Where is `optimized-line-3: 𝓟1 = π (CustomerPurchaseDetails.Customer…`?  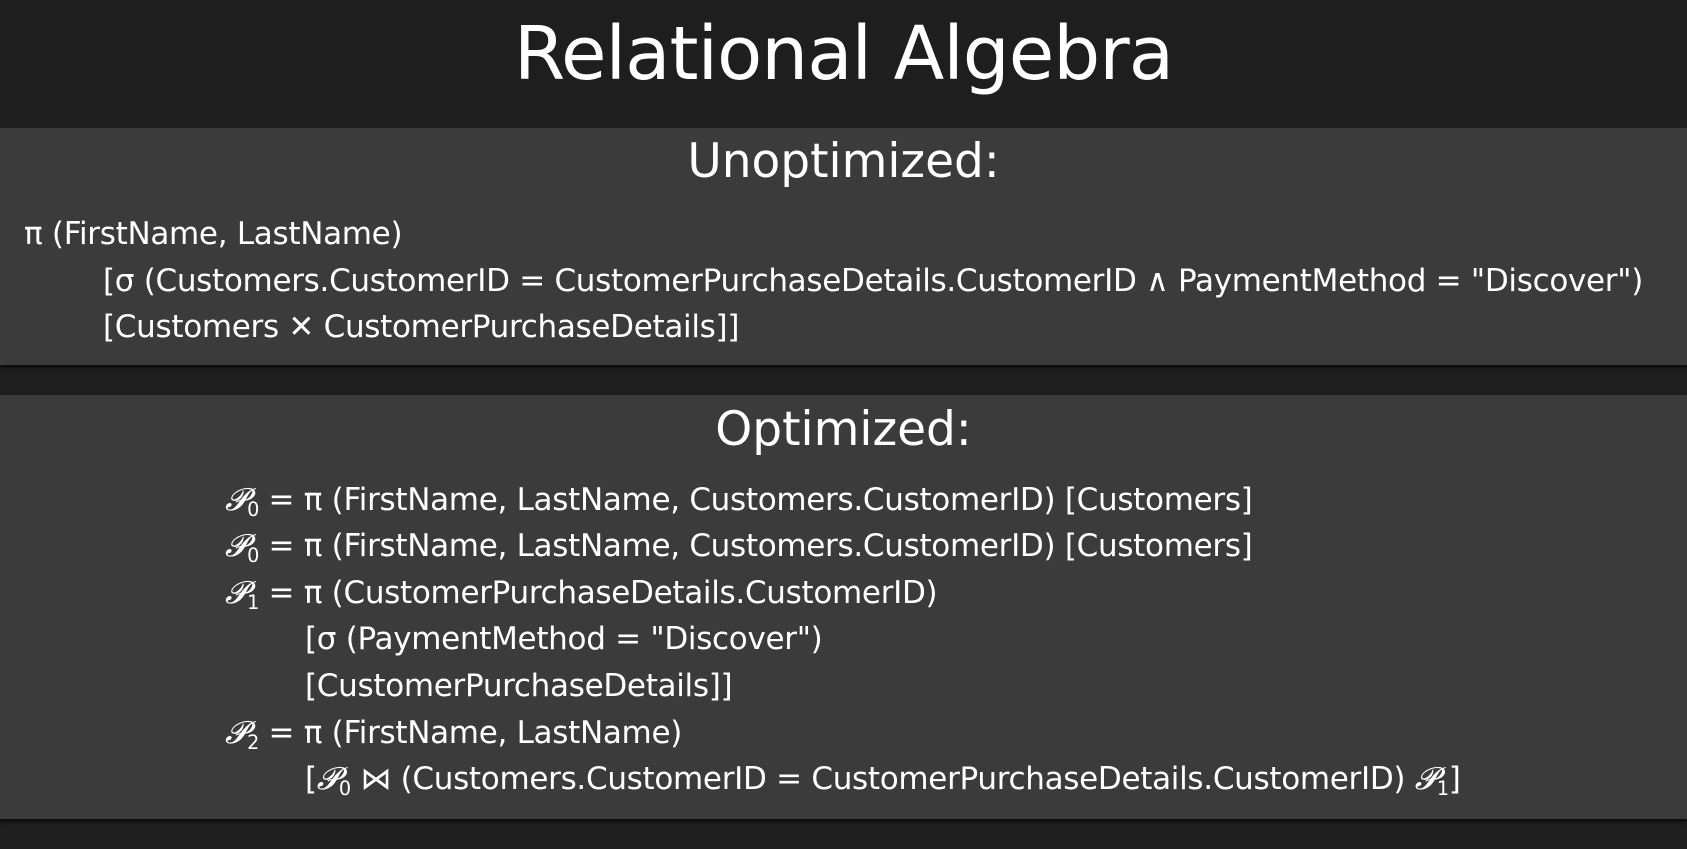 optimized-line-3: 𝓟1 = π (CustomerPurchaseDetails.Customer… is located at coordinates (581, 593).